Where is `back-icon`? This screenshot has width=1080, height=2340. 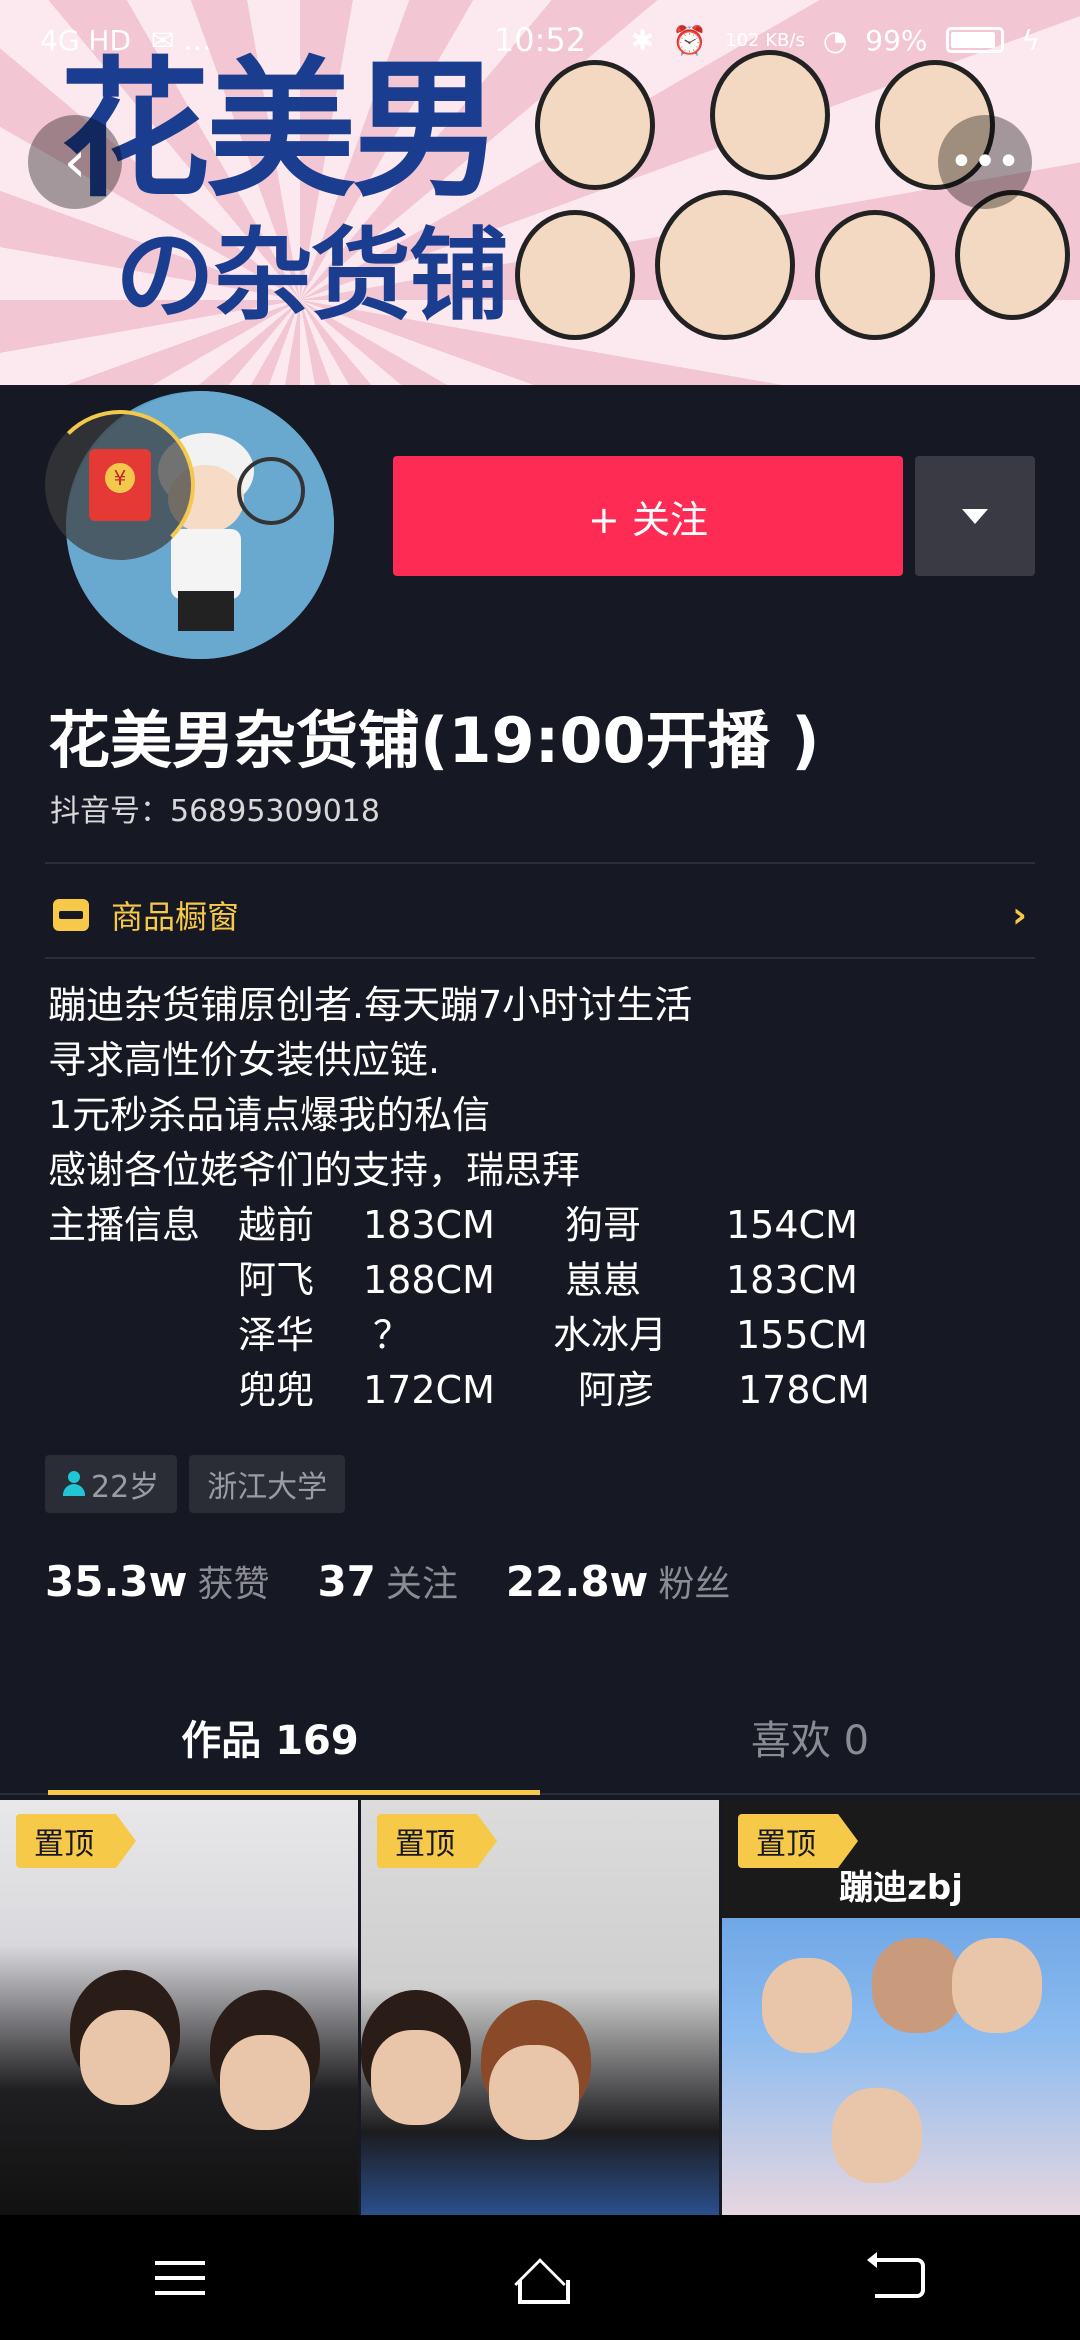 back-icon is located at coordinates (896, 2274).